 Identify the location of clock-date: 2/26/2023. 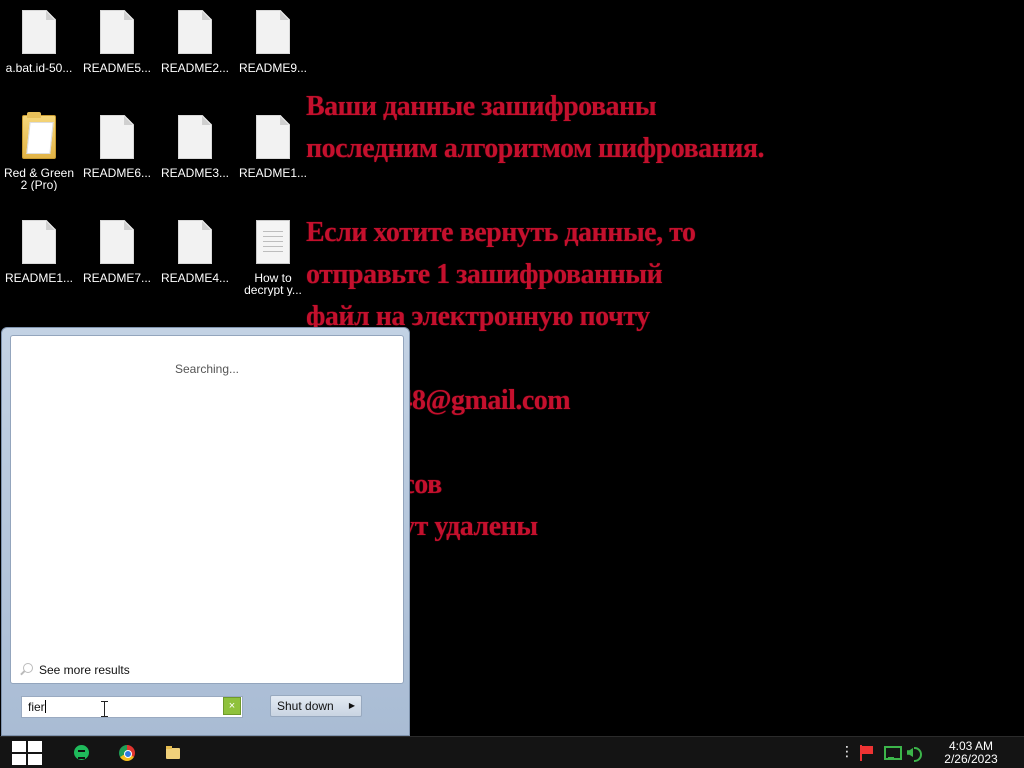
(971, 759).